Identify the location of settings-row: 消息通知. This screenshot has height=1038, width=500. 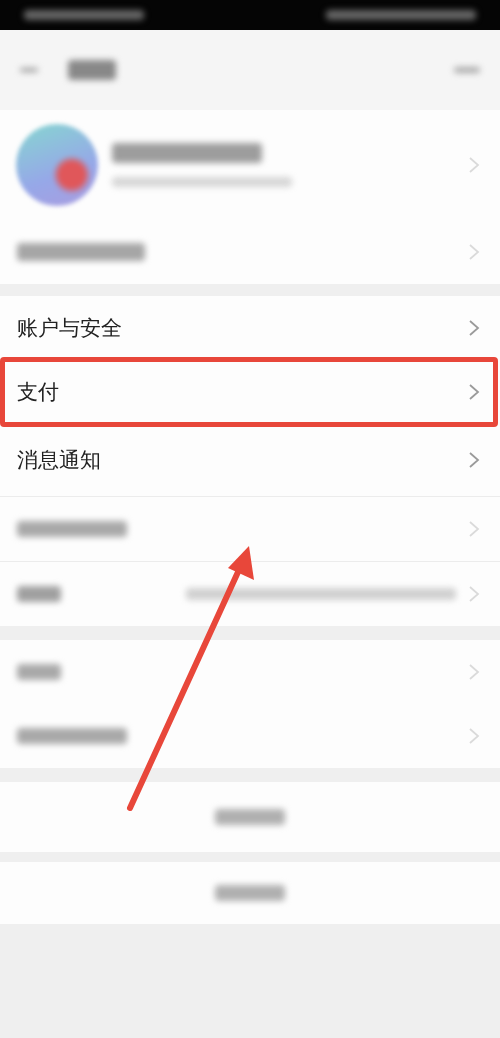
(250, 460).